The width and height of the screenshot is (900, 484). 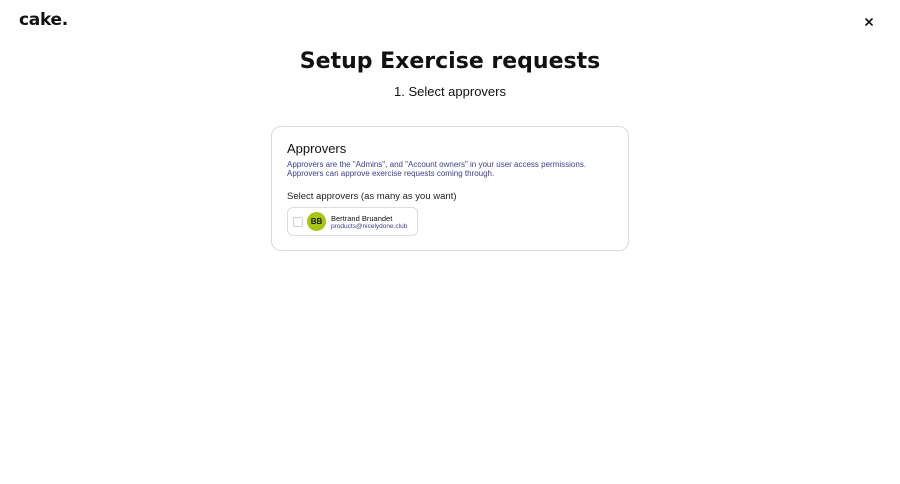 I want to click on select-approvers-label: Select approvers (as many as you want), so click(x=372, y=196).